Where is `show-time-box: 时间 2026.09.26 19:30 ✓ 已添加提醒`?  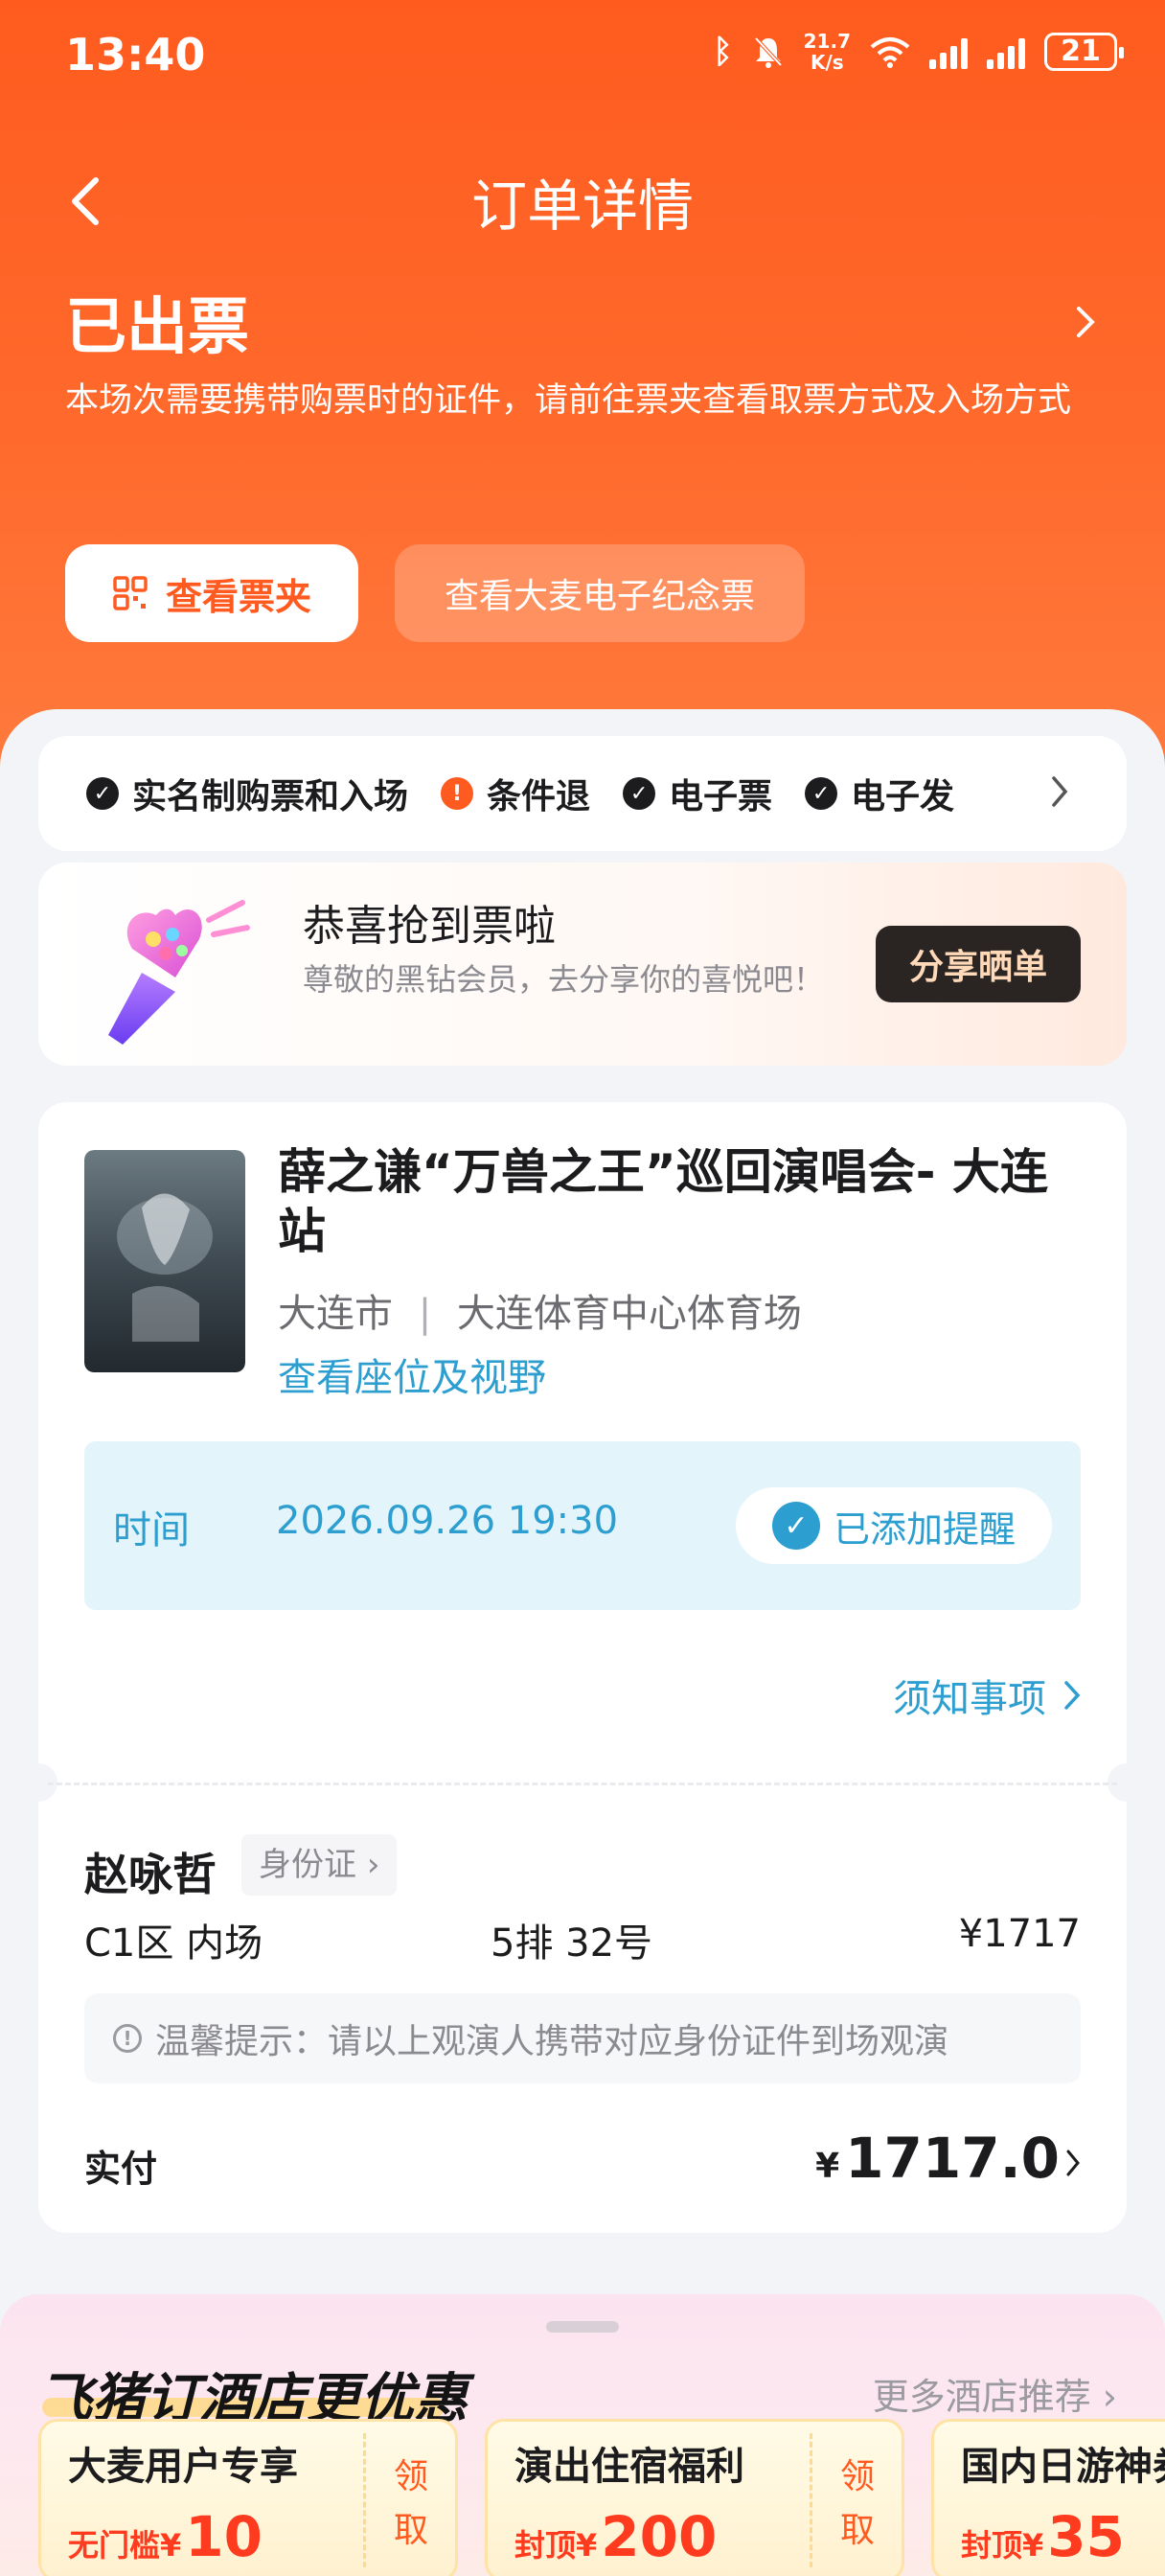
show-time-box: 时间 2026.09.26 19:30 ✓ 已添加提醒 is located at coordinates (582, 1525).